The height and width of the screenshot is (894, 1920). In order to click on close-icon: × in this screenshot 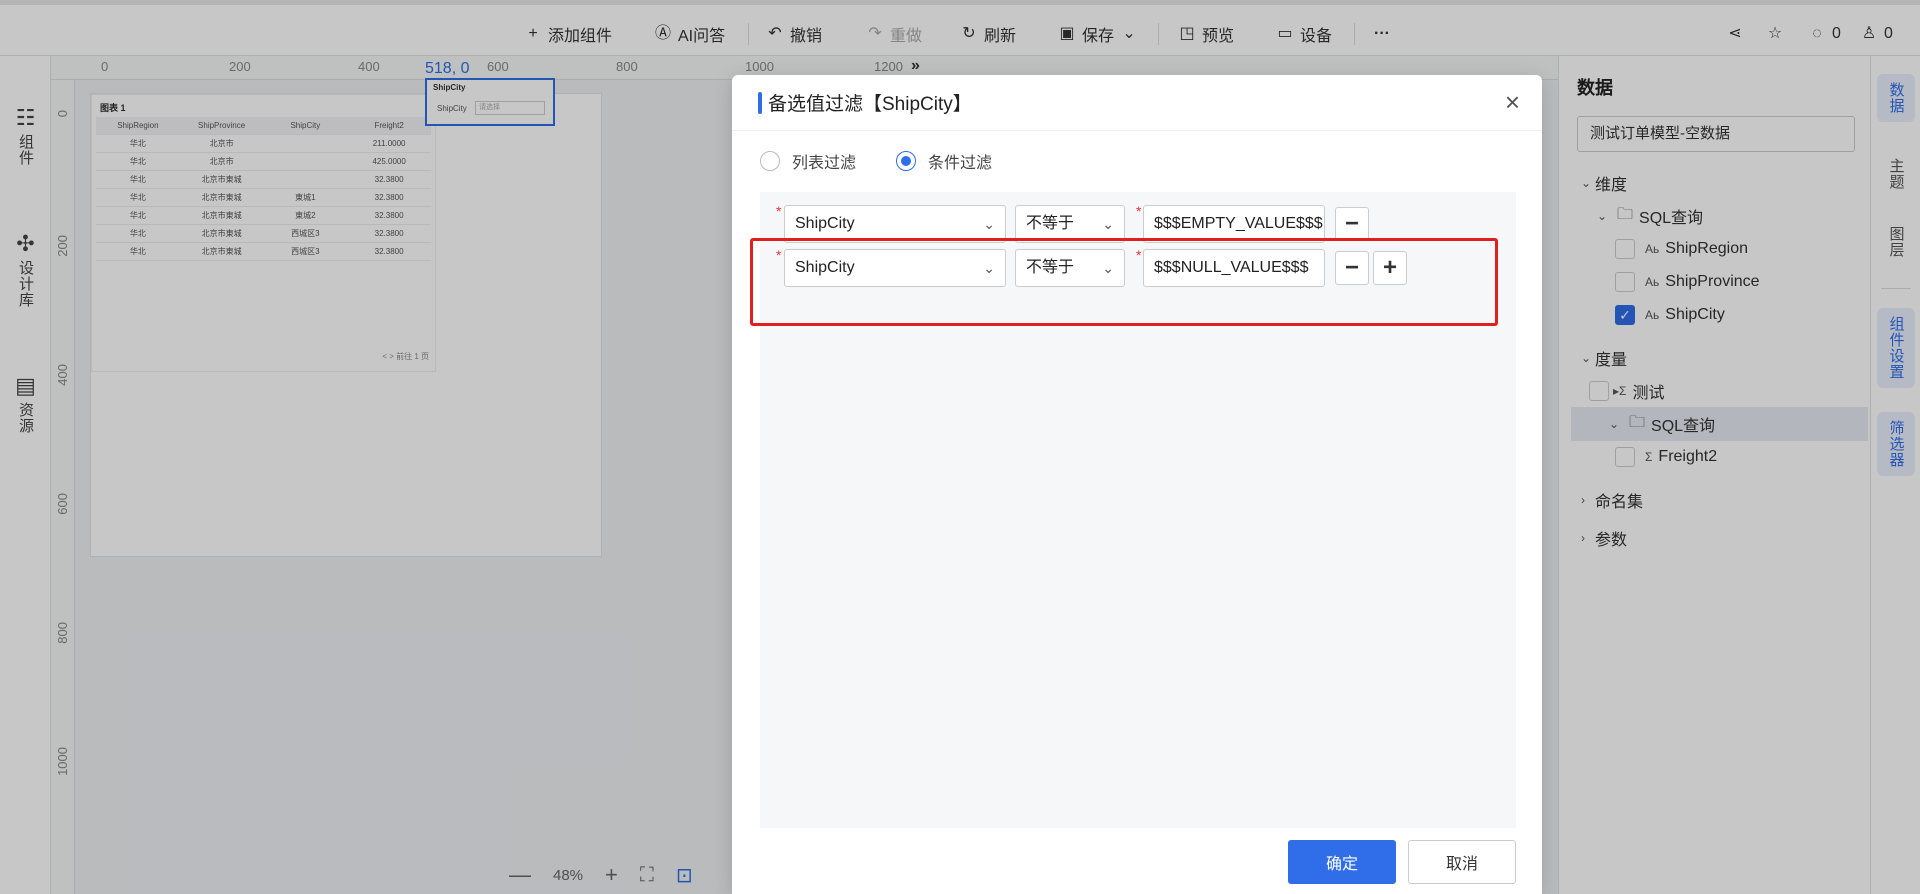, I will do `click(1512, 102)`.